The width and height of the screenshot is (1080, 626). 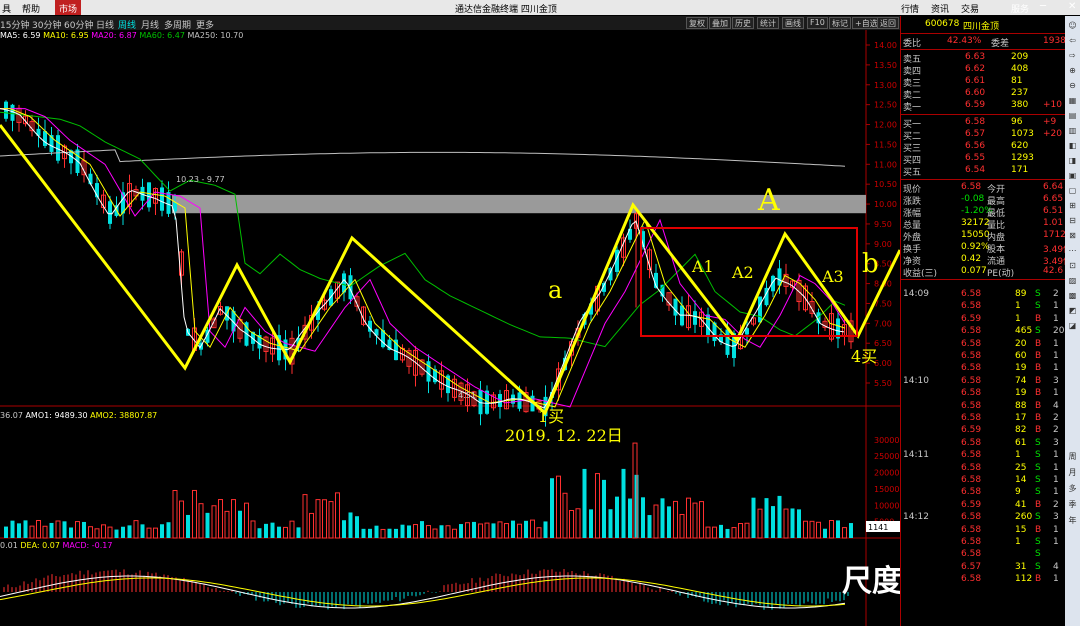 What do you see at coordinates (1072, 295) in the screenshot?
I see `toolbar-icon: ▩` at bounding box center [1072, 295].